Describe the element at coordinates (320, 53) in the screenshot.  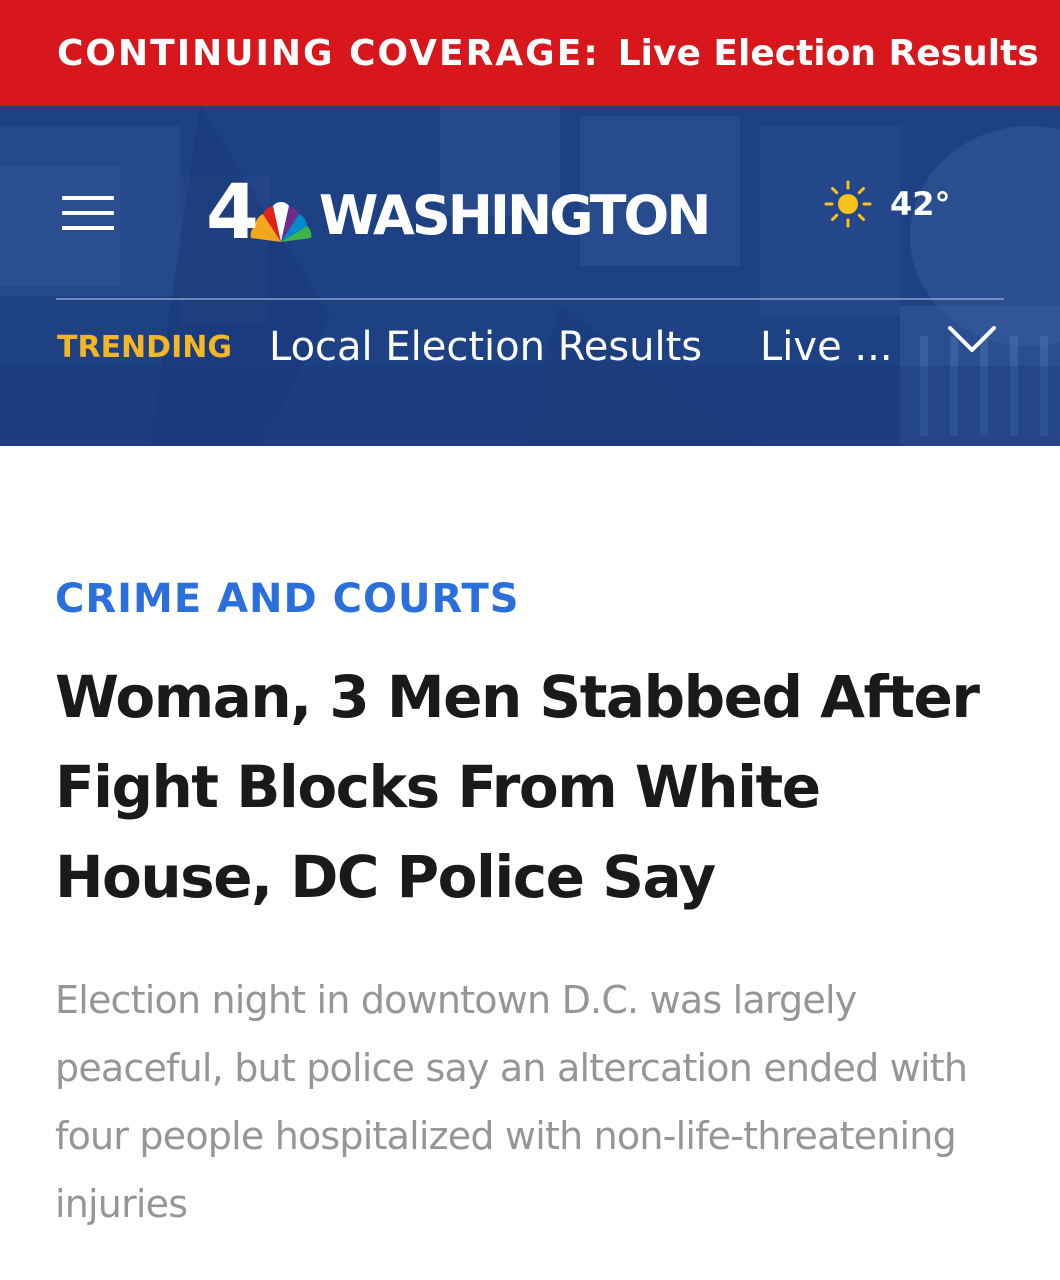
I see `alert-prefix: CONTINUING COVERAGE` at that location.